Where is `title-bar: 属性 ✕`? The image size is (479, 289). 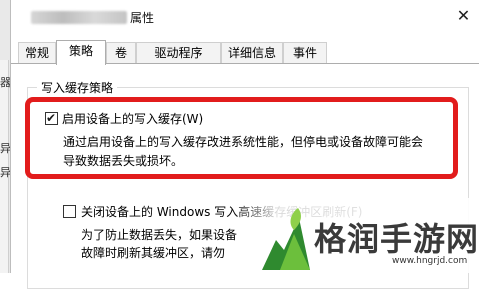 title-bar: 属性 ✕ is located at coordinates (245, 17).